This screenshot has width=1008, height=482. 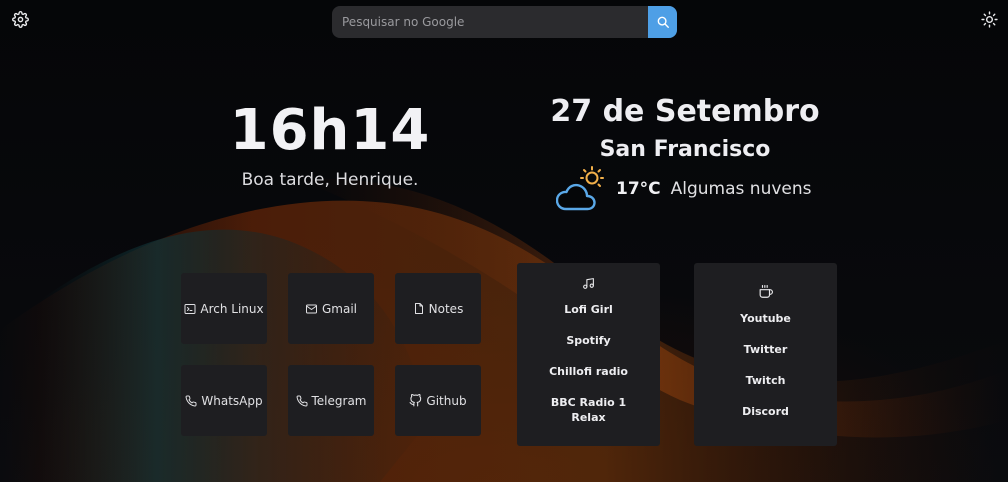 I want to click on coffee-cup-icon, so click(x=765, y=292).